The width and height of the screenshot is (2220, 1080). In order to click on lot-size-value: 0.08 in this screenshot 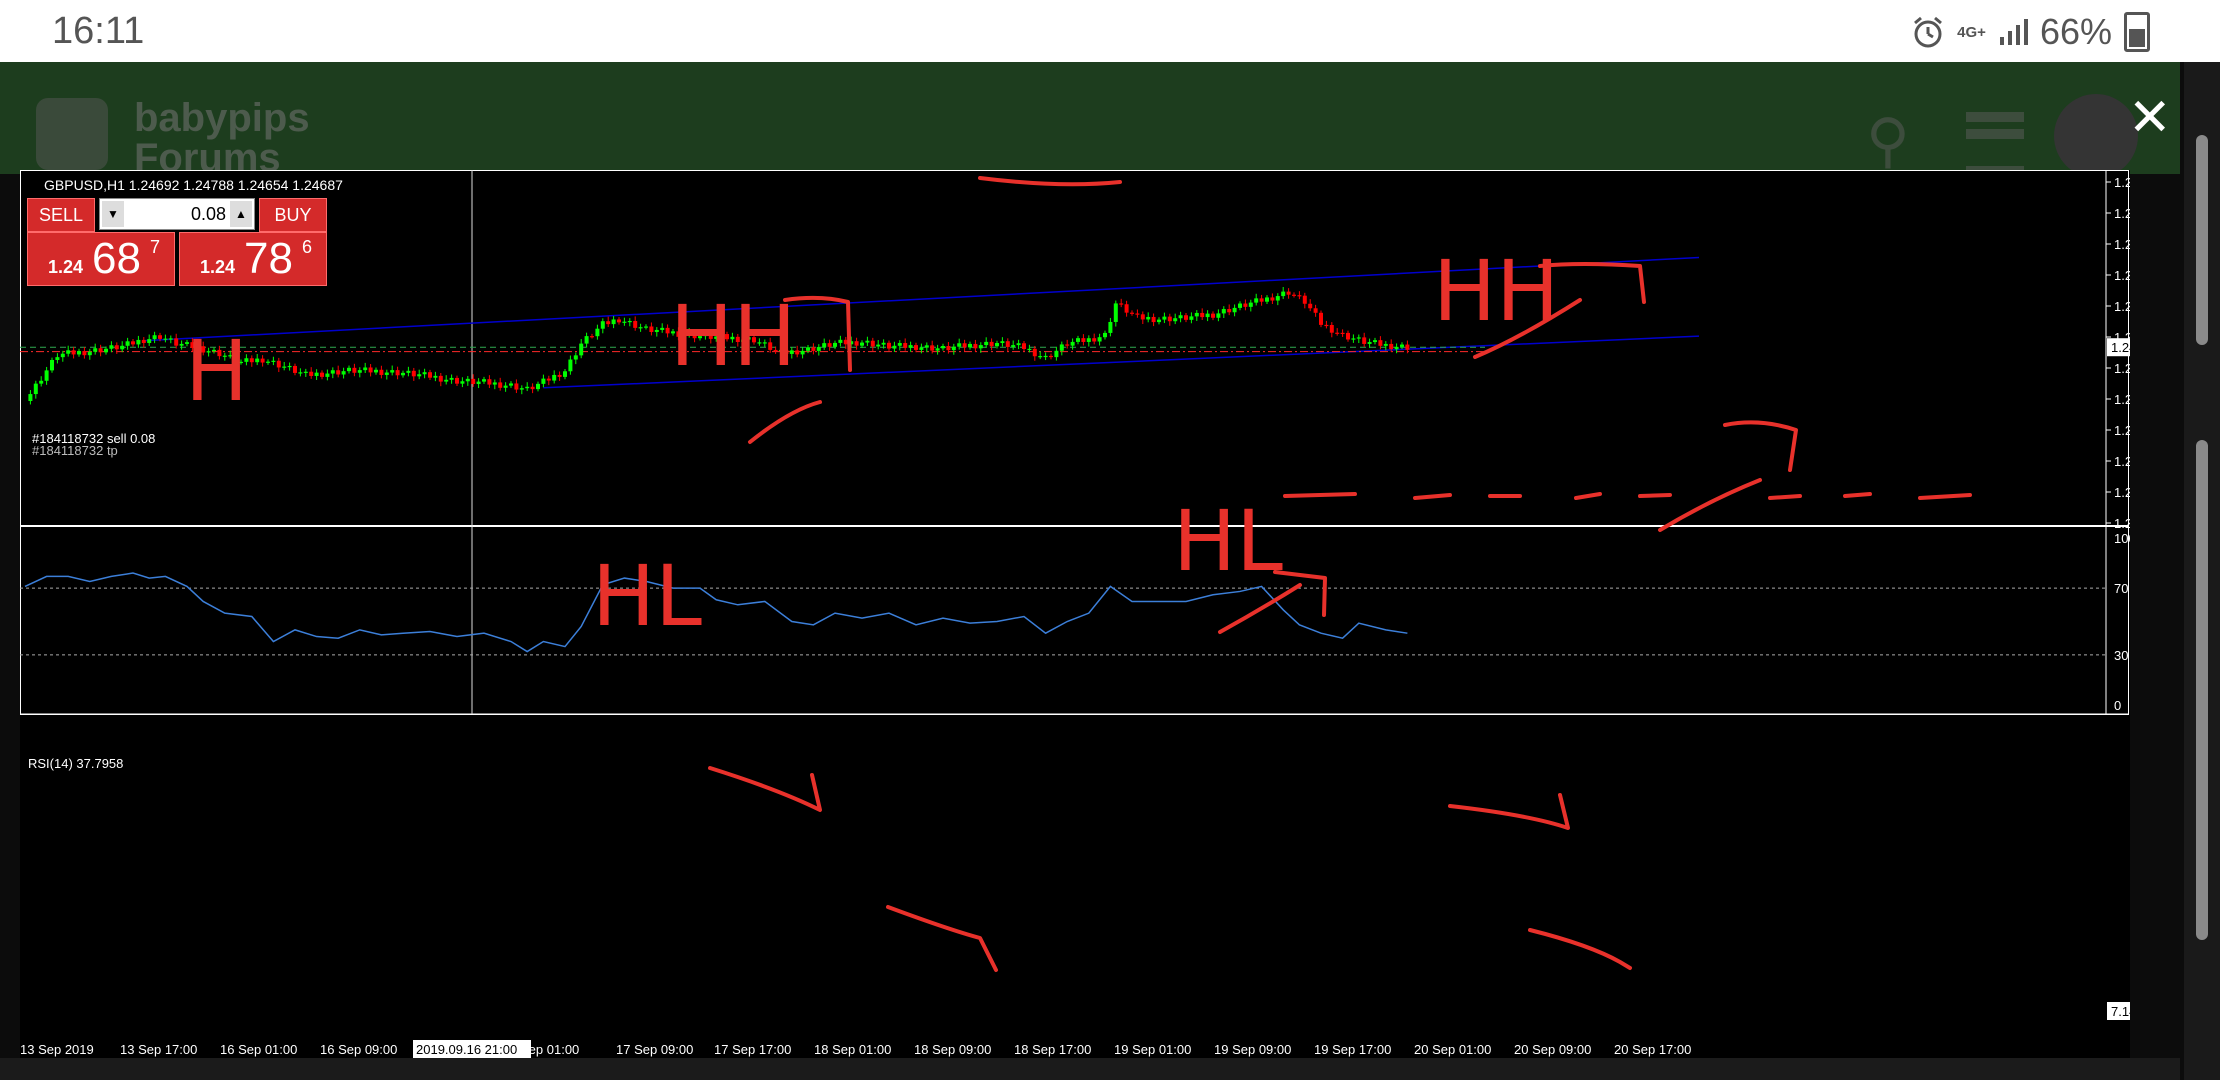, I will do `click(177, 214)`.